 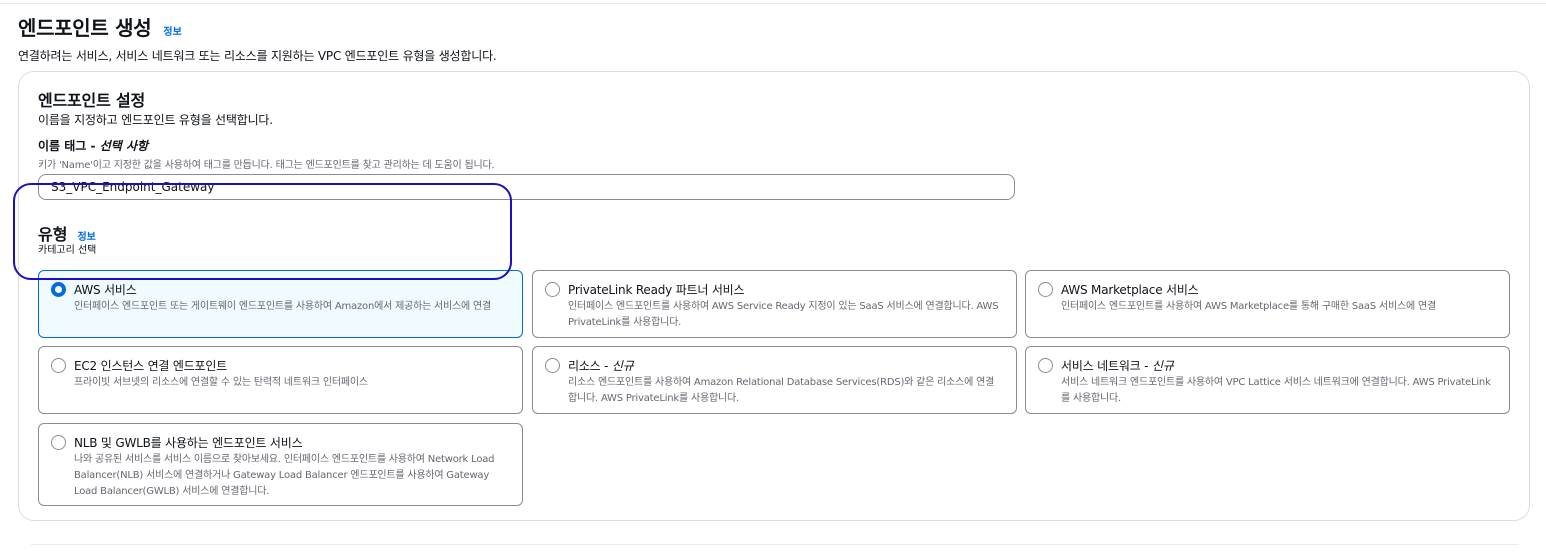 I want to click on type-option-title: EC2 인스턴스 연결 엔드포인트, so click(x=150, y=365).